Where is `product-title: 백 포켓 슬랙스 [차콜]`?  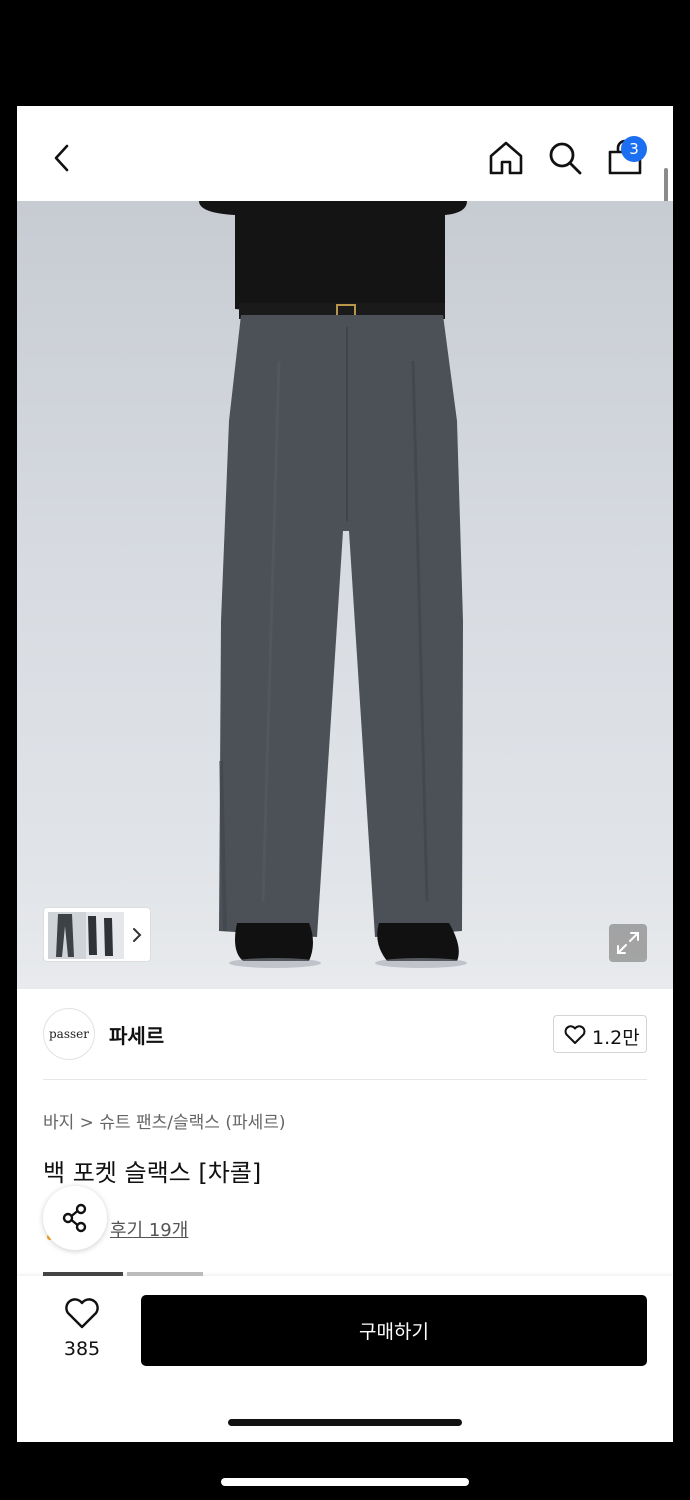
product-title: 백 포켓 슬랙스 [차콜] is located at coordinates (152, 1173).